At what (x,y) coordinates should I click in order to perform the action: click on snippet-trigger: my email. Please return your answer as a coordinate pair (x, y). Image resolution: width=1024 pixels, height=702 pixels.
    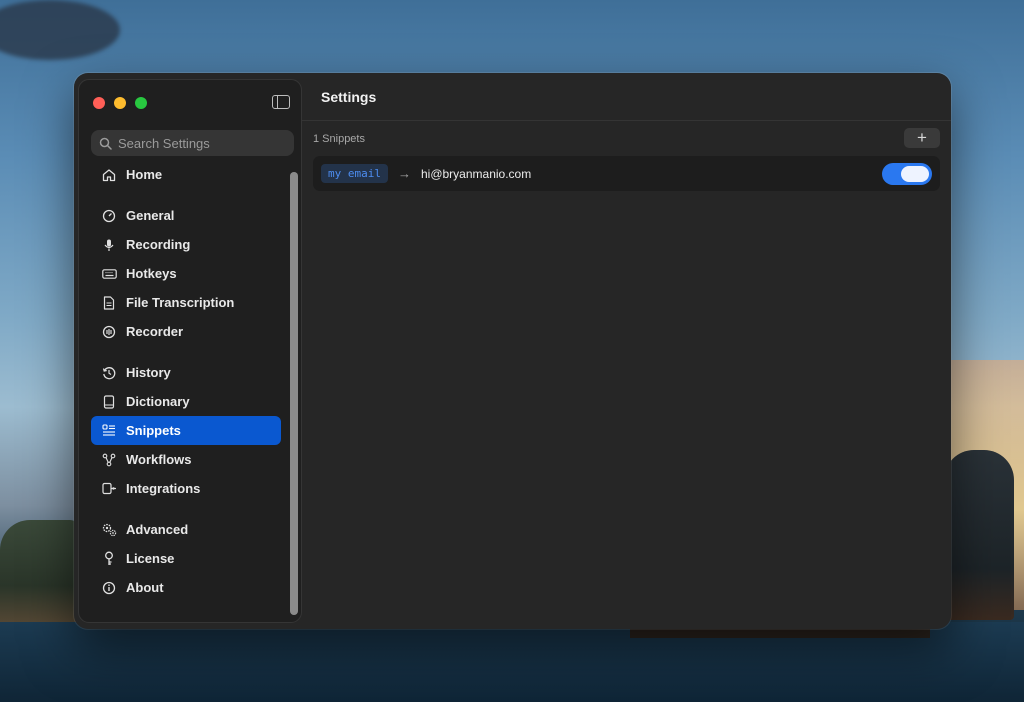
    Looking at the image, I should click on (354, 173).